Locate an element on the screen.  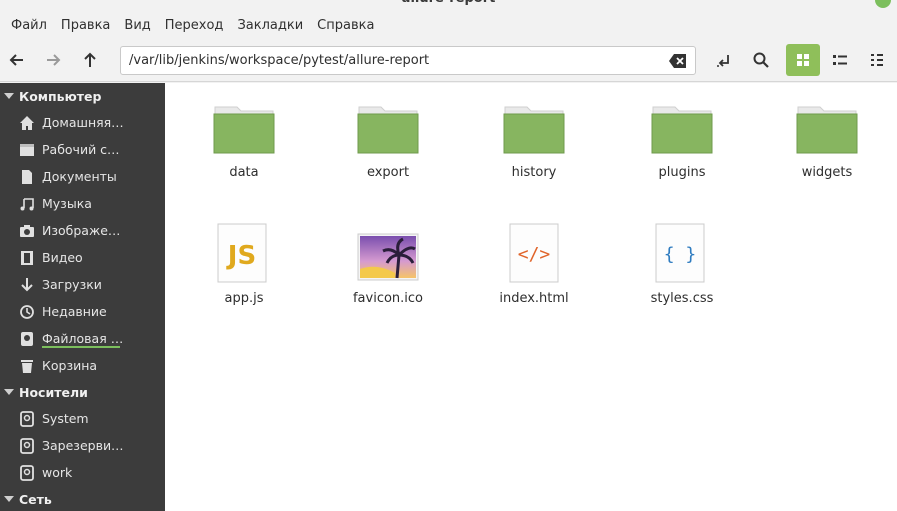
documents-icon is located at coordinates (27, 177).